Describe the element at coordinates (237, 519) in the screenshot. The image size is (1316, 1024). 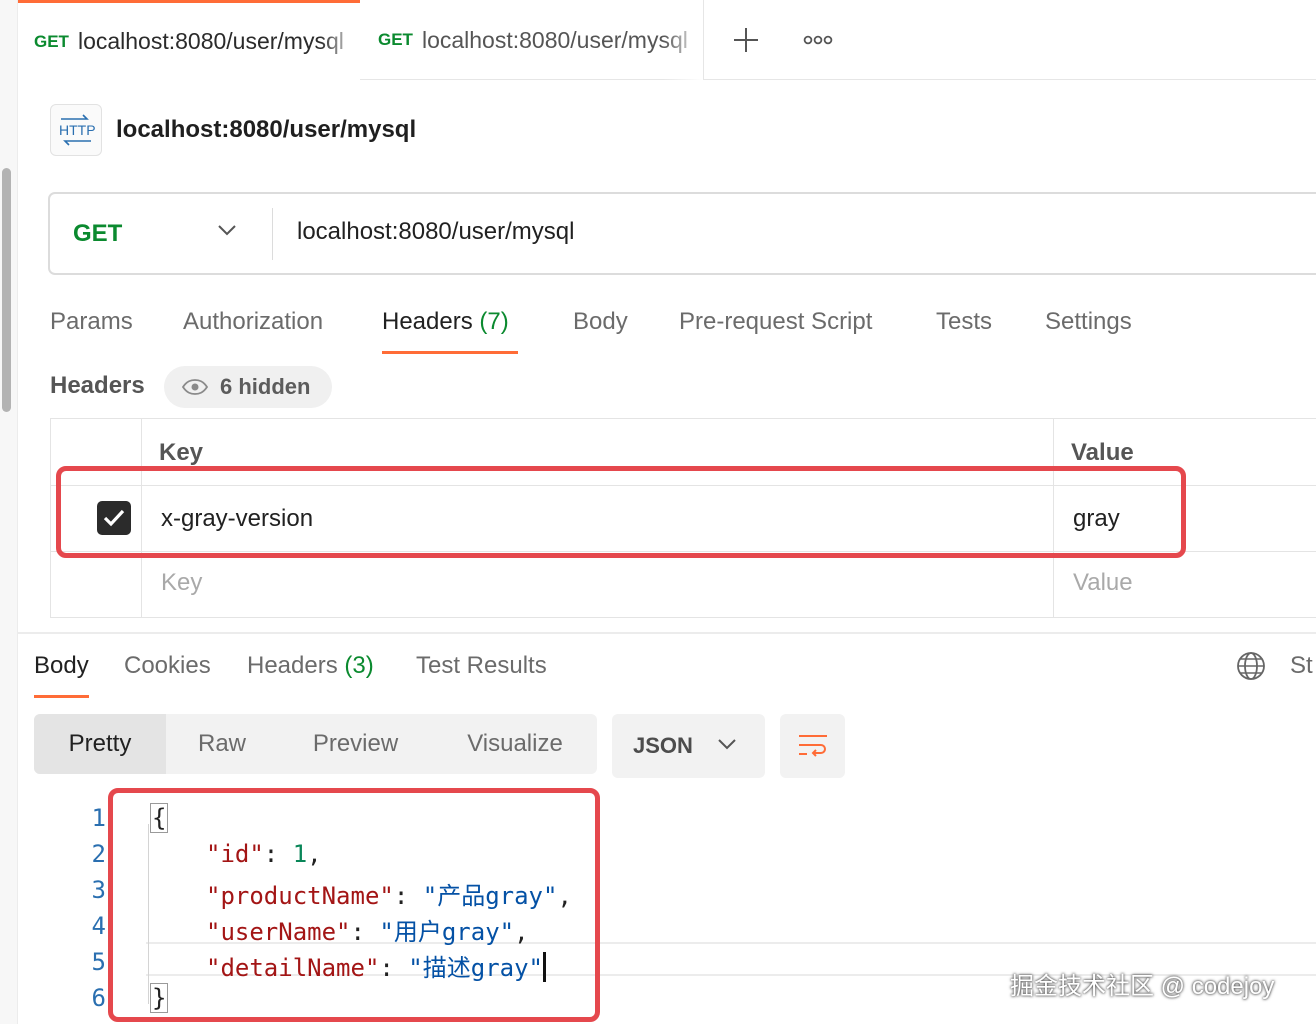
I see `header-key-cell: x-gray-version` at that location.